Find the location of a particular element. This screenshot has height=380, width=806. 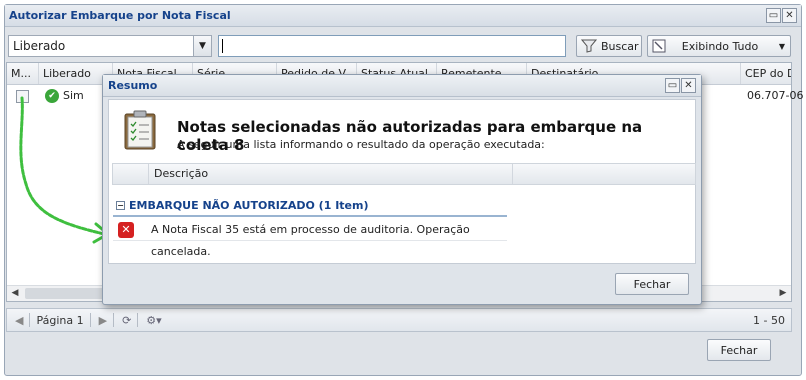

view-mode-label: Exibindo Tudo is located at coordinates (720, 46).